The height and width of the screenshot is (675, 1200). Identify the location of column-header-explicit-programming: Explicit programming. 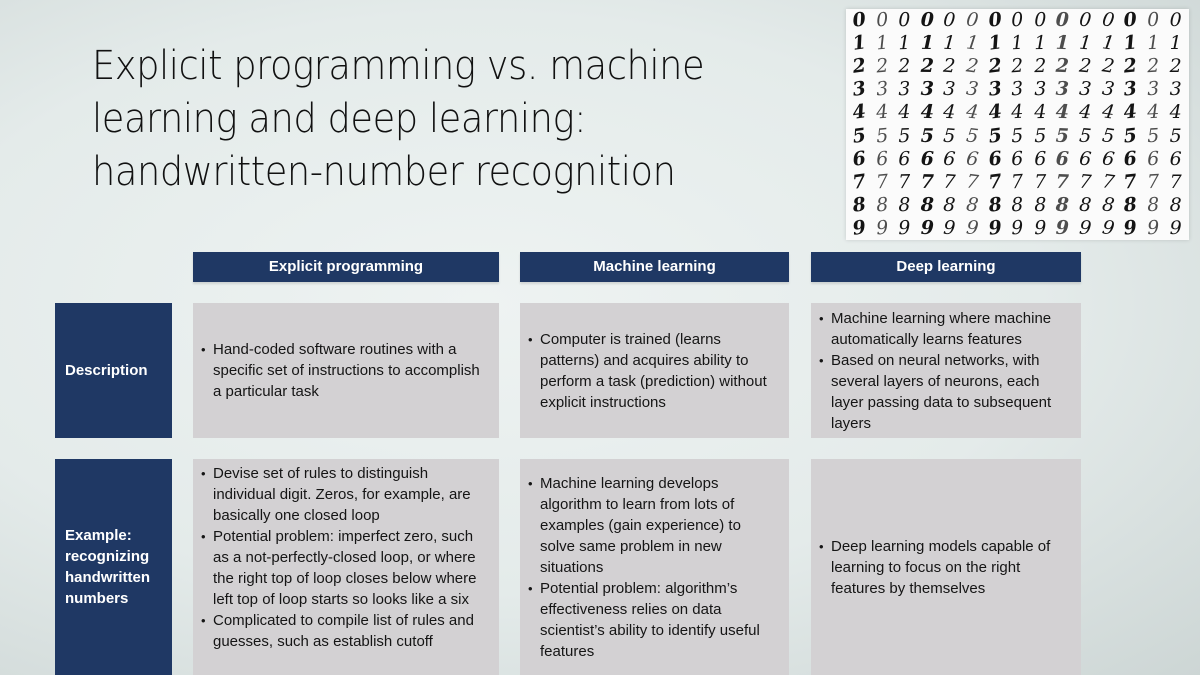
(346, 267).